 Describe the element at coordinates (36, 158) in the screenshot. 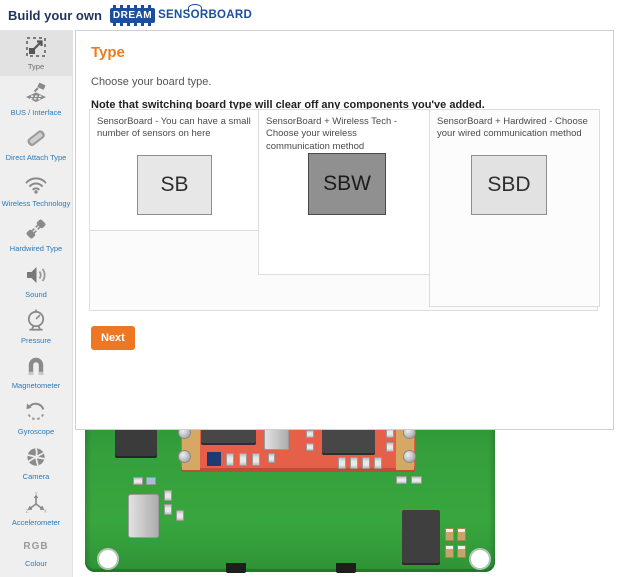

I see `sidebar-label: Direct Attach Type` at that location.